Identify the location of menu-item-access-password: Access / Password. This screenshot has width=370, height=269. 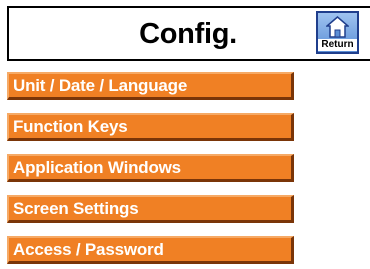
(150, 250).